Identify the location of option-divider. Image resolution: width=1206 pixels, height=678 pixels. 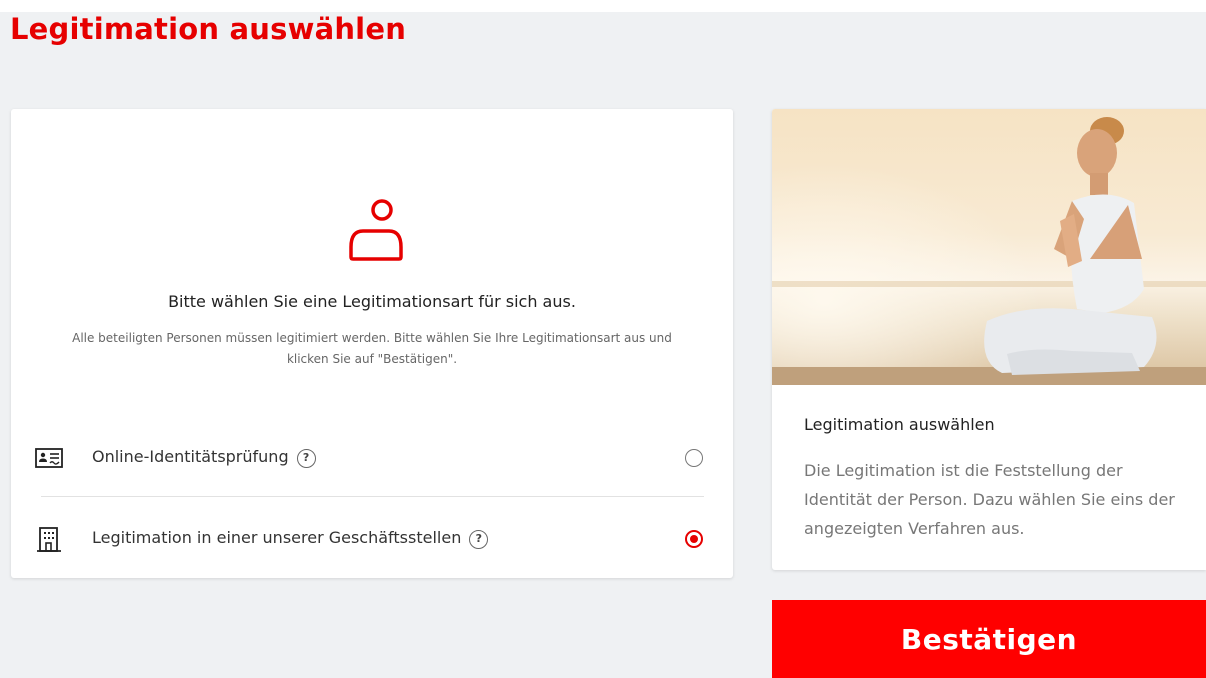
(372, 496).